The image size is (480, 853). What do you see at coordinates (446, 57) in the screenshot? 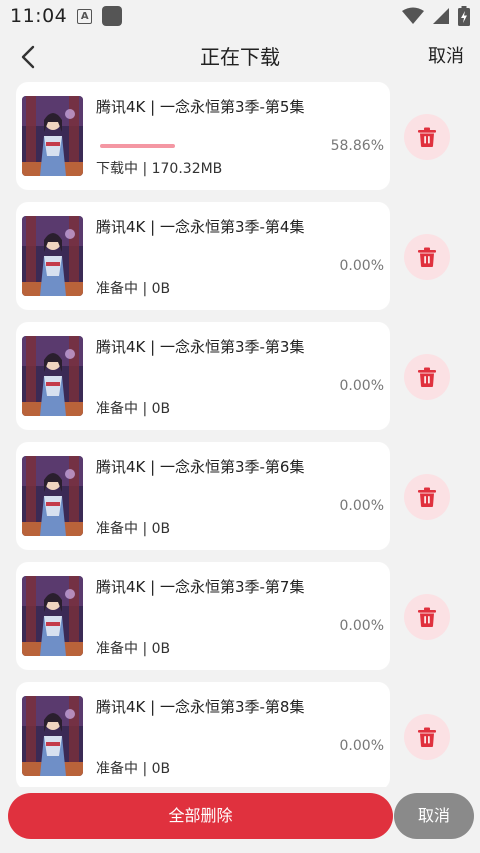
I see `header-cancel-button: 取消` at bounding box center [446, 57].